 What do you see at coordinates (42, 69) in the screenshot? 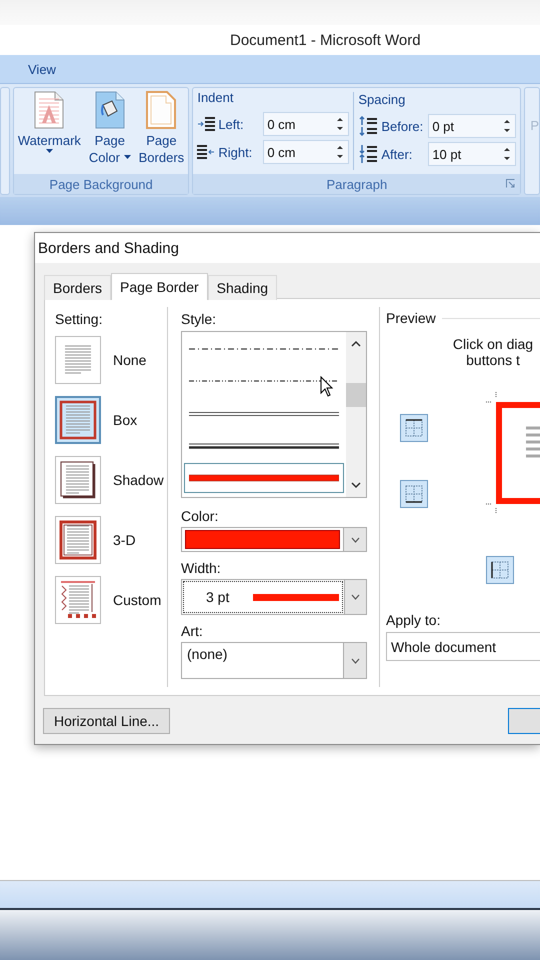
I see `ribbon-tab: View` at bounding box center [42, 69].